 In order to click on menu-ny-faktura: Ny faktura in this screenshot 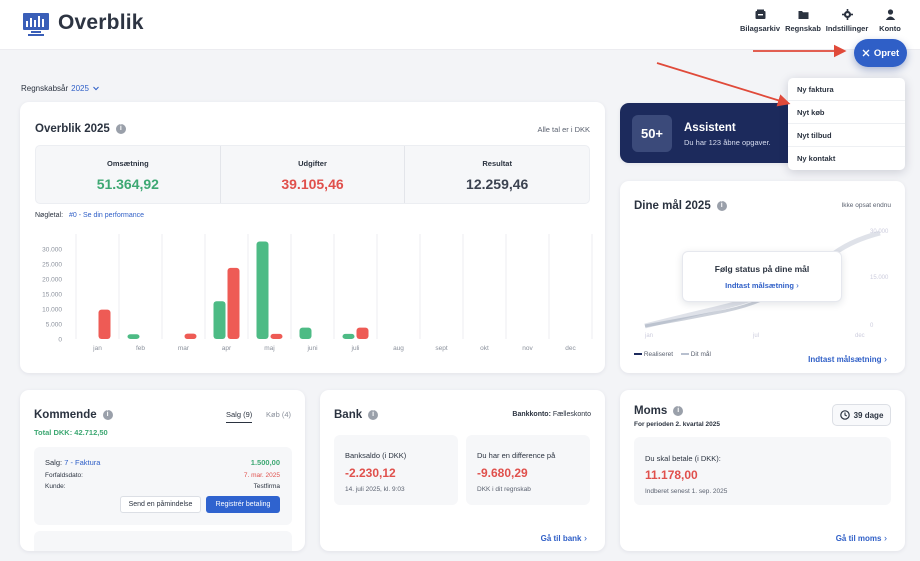, I will do `click(846, 89)`.